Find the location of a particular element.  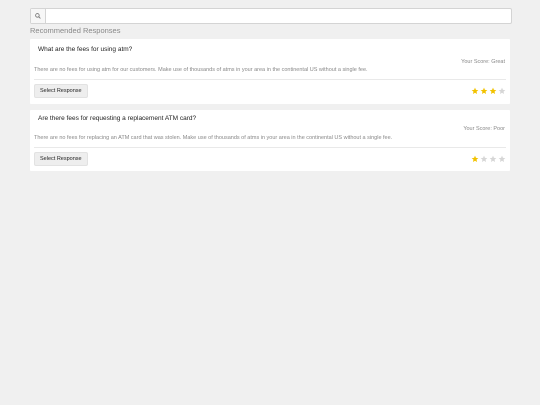

search-bar is located at coordinates (271, 16).